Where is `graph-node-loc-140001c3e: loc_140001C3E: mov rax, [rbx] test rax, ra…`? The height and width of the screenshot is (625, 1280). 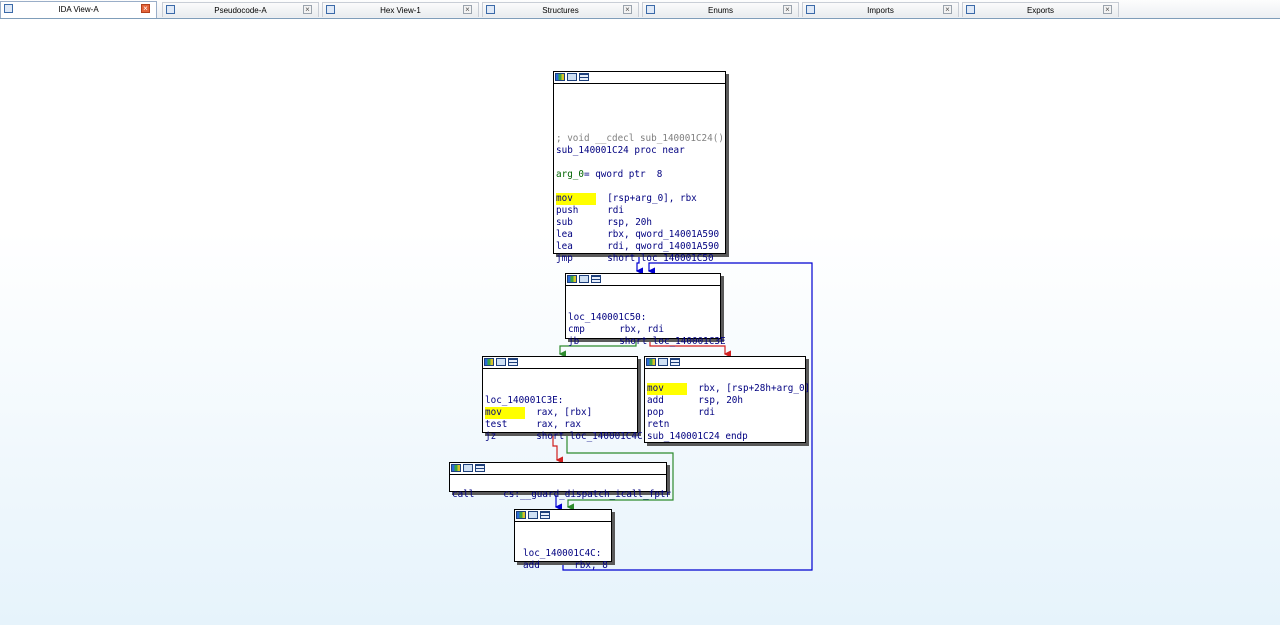
graph-node-loc-140001c3e: loc_140001C3E: mov rax, [rbx] test rax, ra… is located at coordinates (562, 399).